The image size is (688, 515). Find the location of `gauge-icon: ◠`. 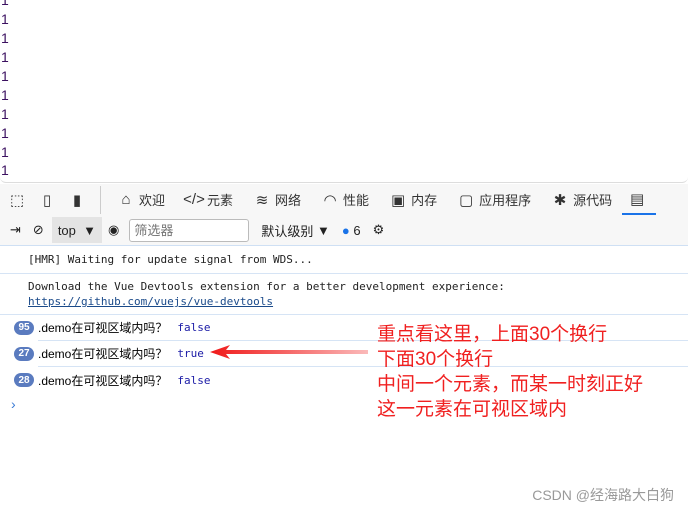

gauge-icon: ◠ is located at coordinates (330, 200).